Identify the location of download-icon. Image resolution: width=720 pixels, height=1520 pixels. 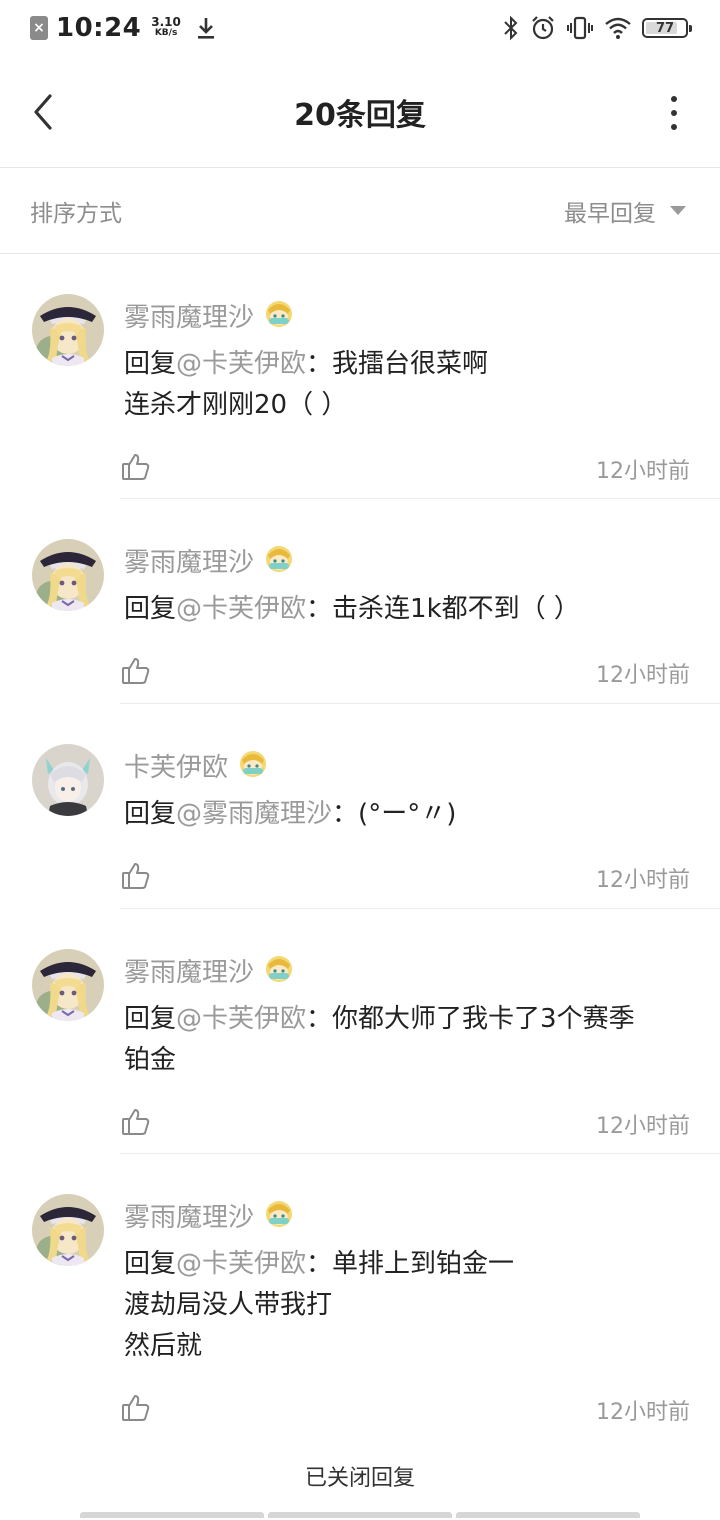
(205, 28).